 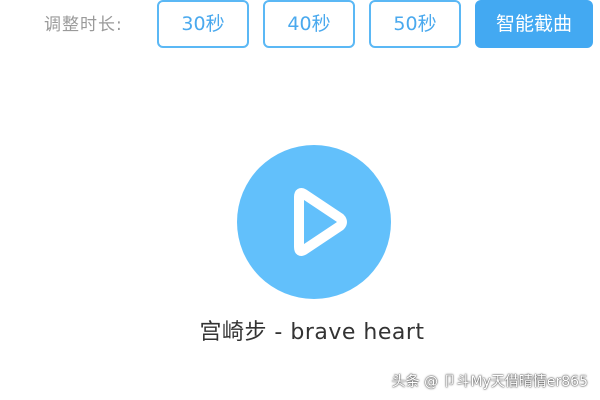 I want to click on play-icon, so click(x=320, y=222).